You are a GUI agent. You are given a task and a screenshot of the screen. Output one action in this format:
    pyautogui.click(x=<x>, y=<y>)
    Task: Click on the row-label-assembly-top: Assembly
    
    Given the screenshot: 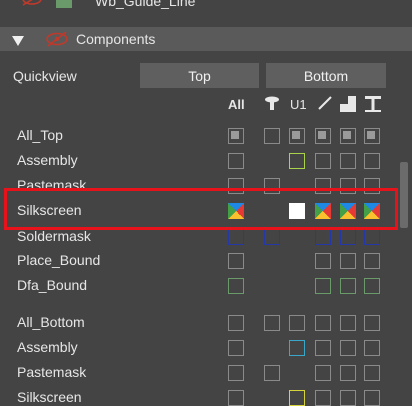 What is the action you would take?
    pyautogui.click(x=47, y=160)
    